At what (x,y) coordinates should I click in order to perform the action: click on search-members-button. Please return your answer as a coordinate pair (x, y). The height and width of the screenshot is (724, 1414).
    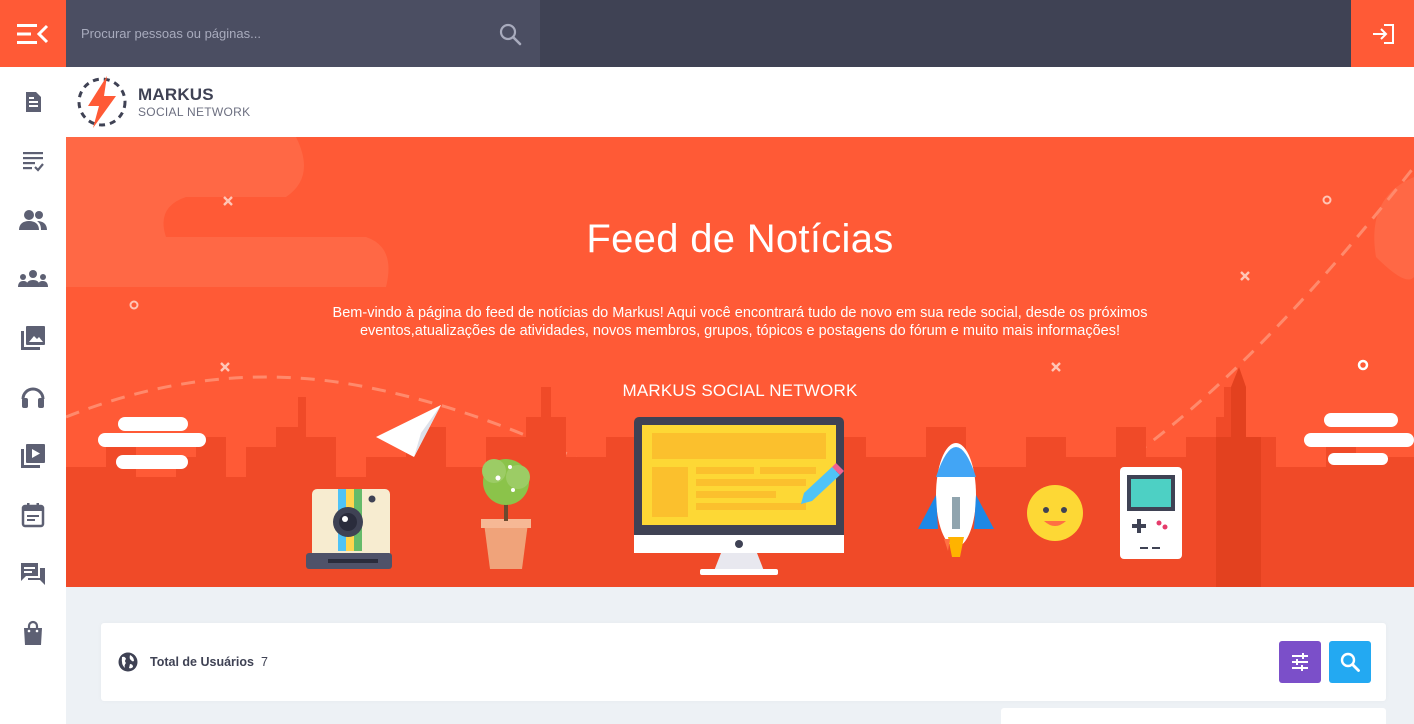
    Looking at the image, I should click on (1350, 662).